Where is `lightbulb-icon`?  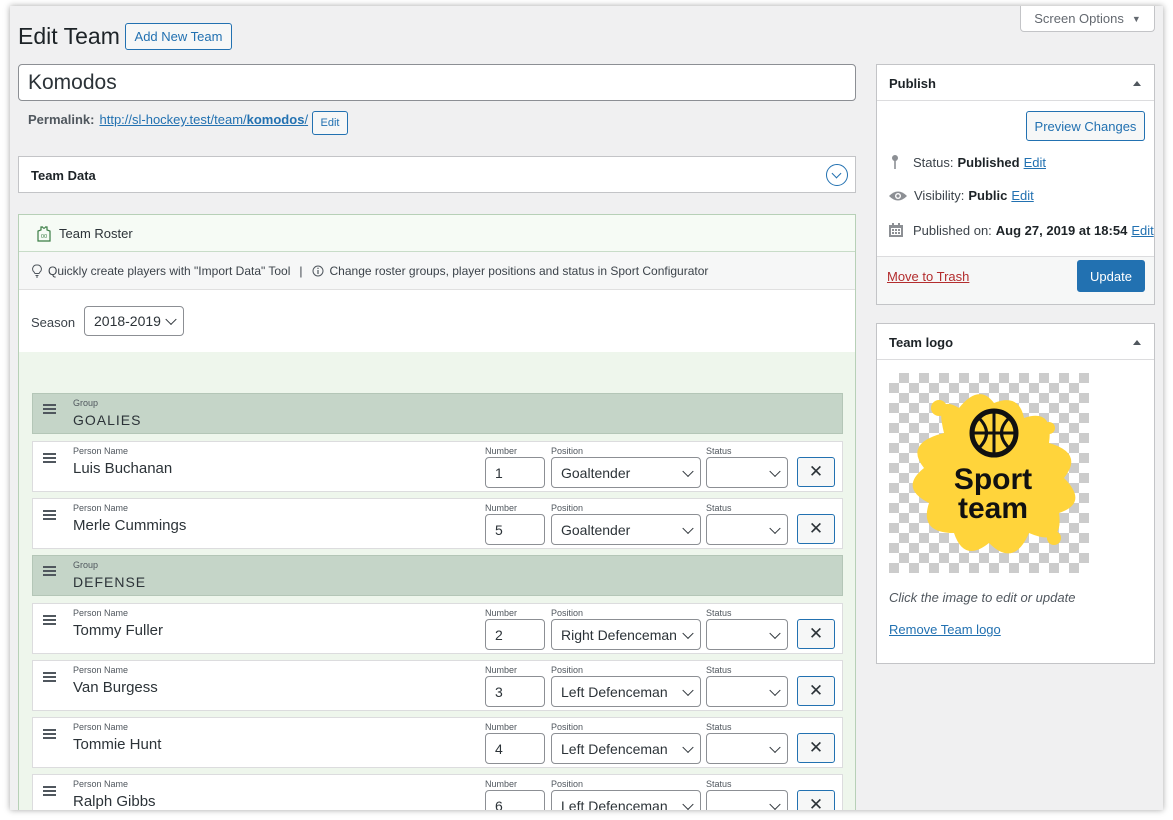
lightbulb-icon is located at coordinates (37, 270).